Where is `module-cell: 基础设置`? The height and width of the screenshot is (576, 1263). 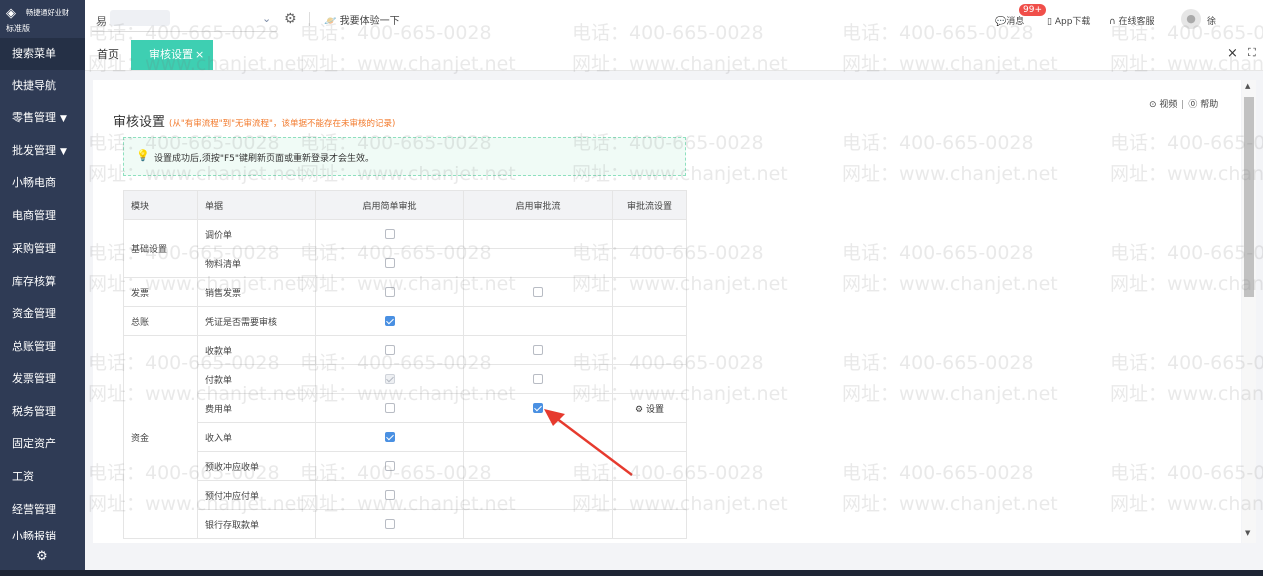 module-cell: 基础设置 is located at coordinates (160, 248).